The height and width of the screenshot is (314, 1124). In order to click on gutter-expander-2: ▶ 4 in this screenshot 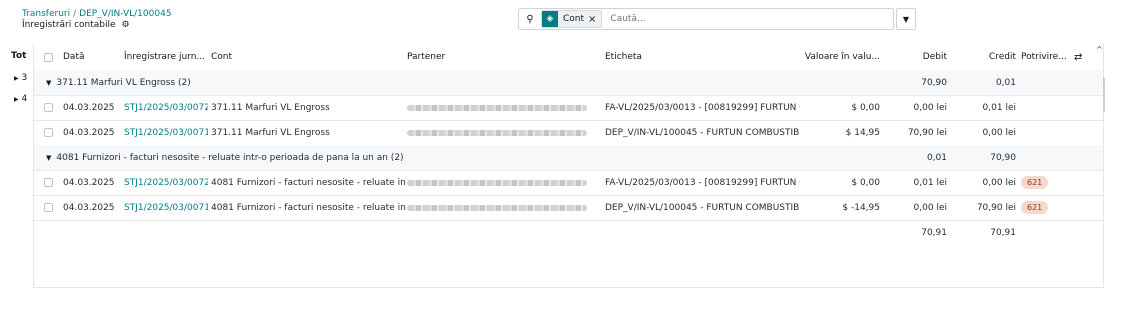, I will do `click(20, 99)`.